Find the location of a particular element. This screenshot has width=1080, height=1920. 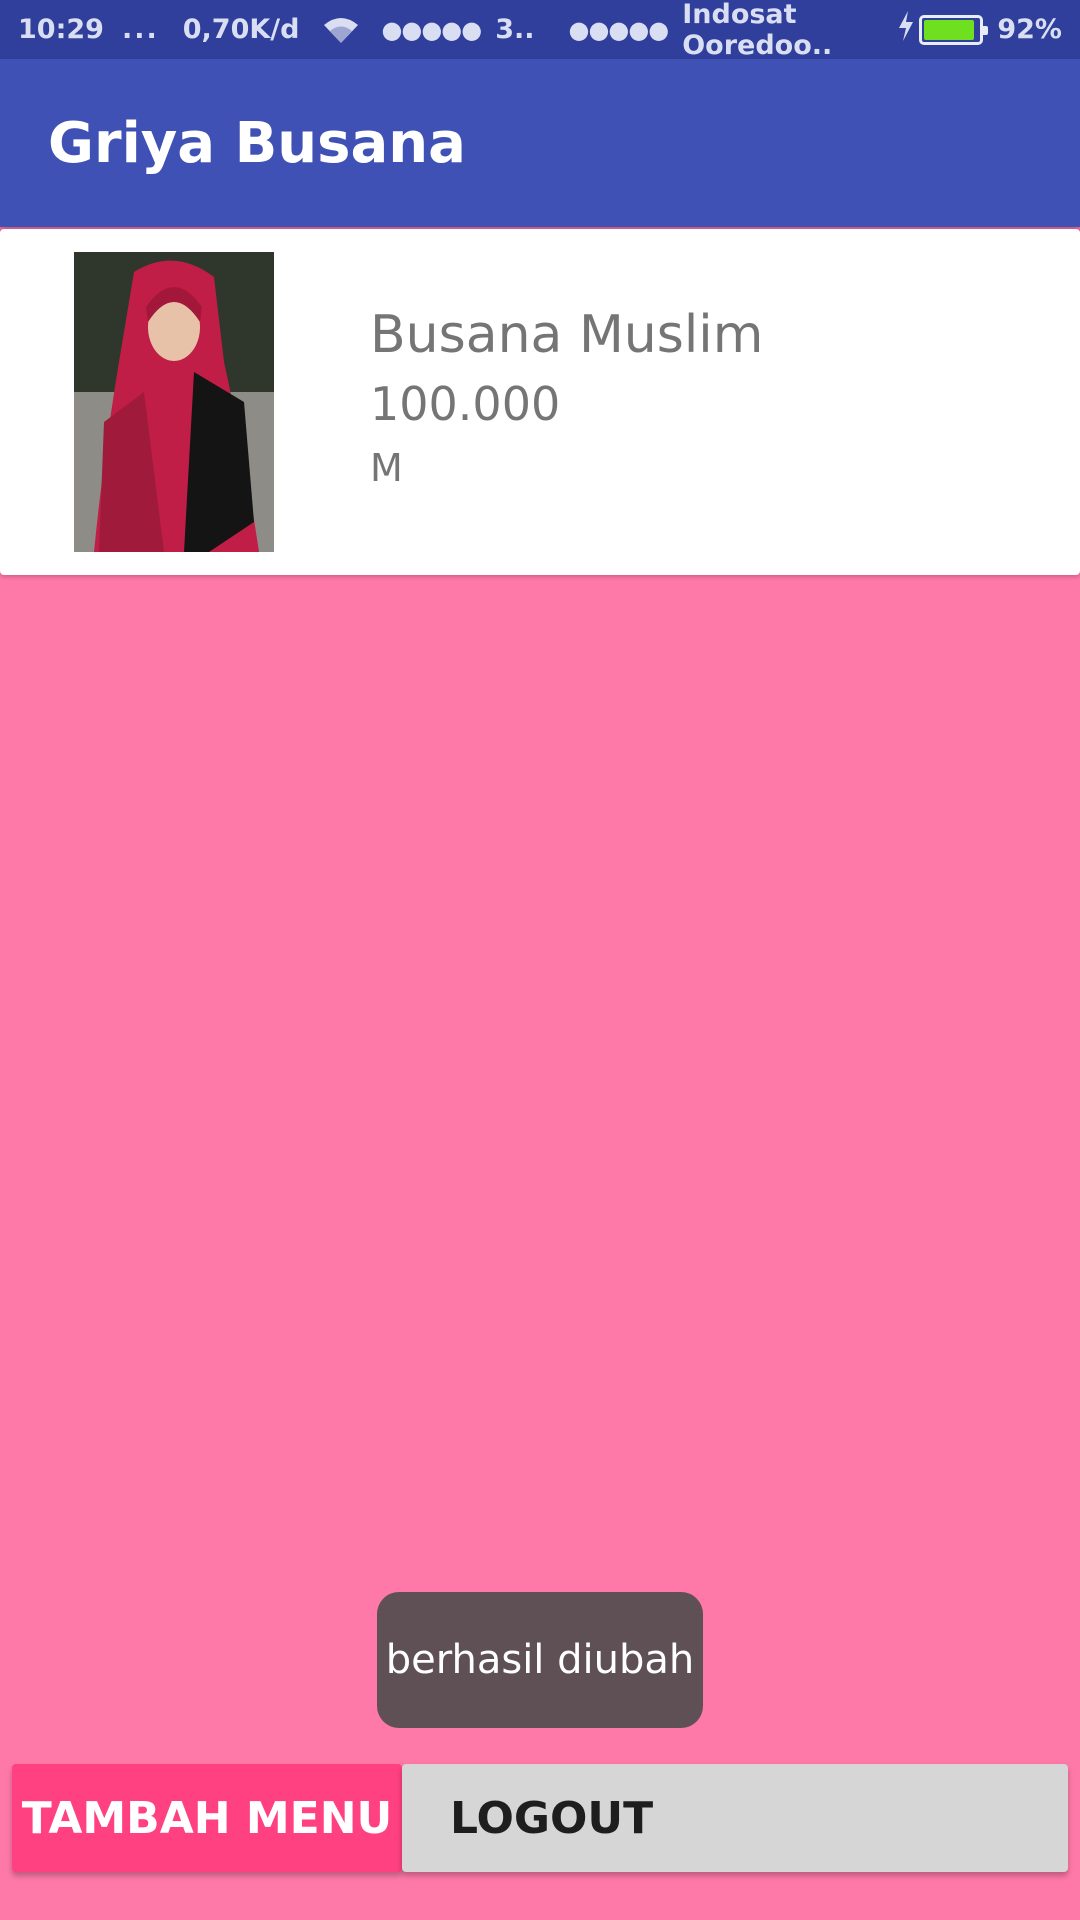

charging-icon is located at coordinates (906, 29).